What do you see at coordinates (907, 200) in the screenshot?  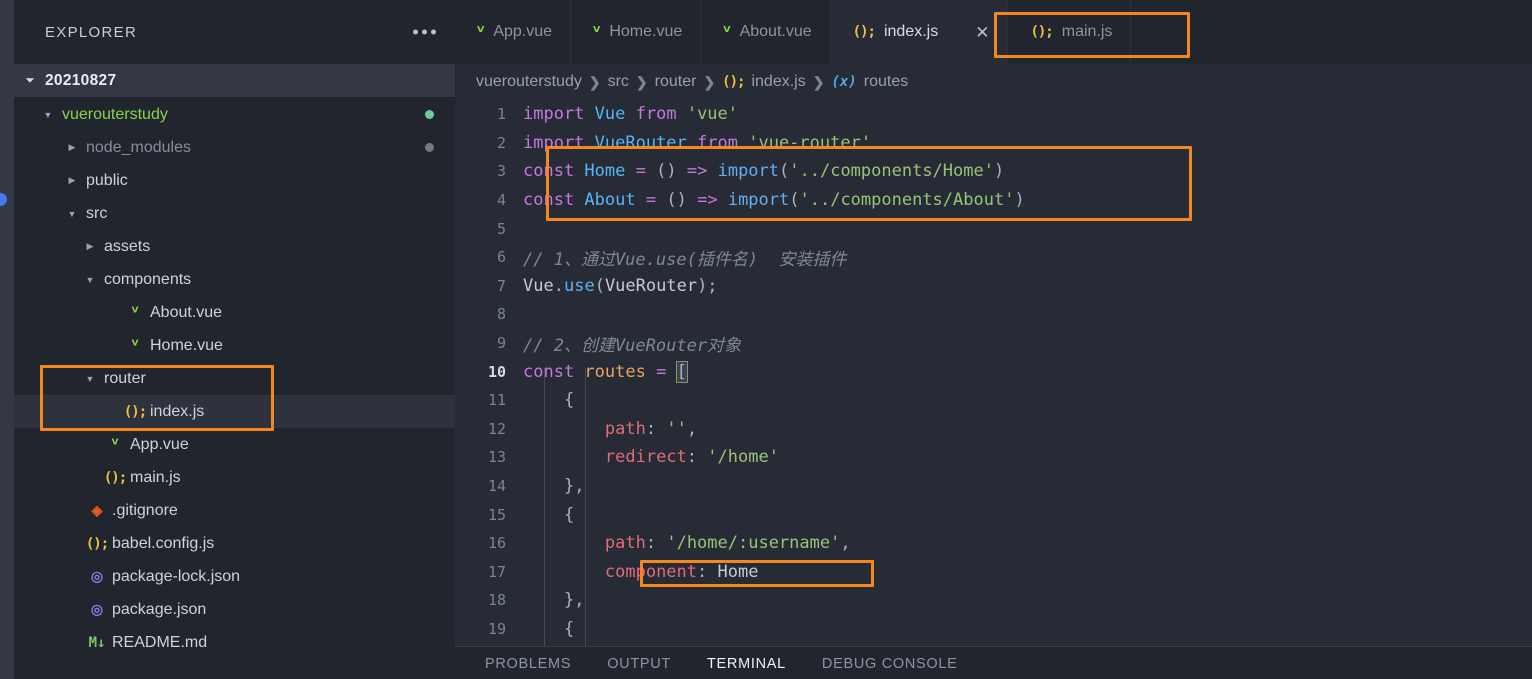 I see `code-token: '../components/About'` at bounding box center [907, 200].